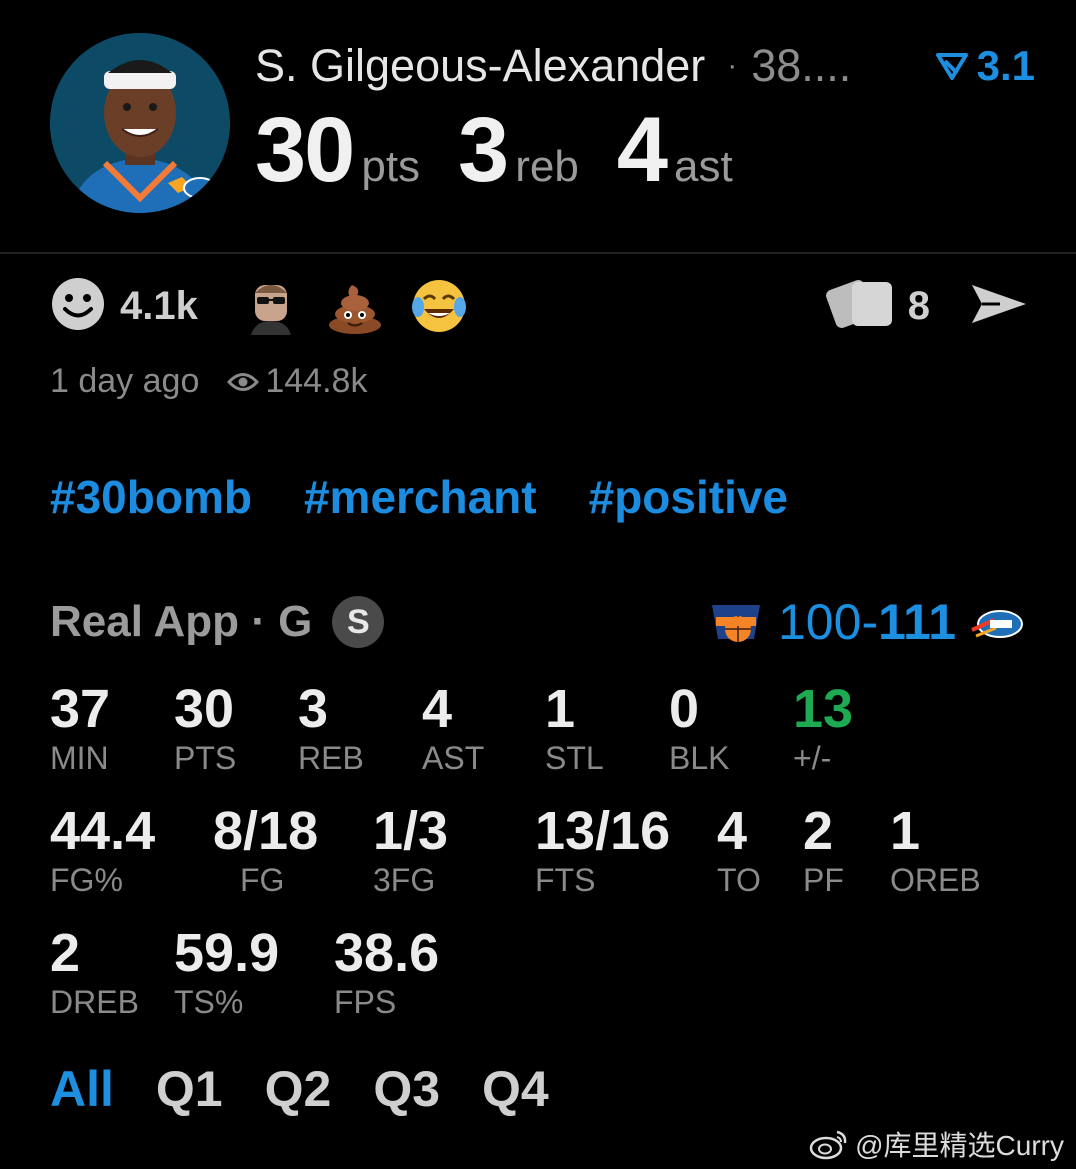 The width and height of the screenshot is (1076, 1169). I want to click on player-avatar, so click(140, 123).